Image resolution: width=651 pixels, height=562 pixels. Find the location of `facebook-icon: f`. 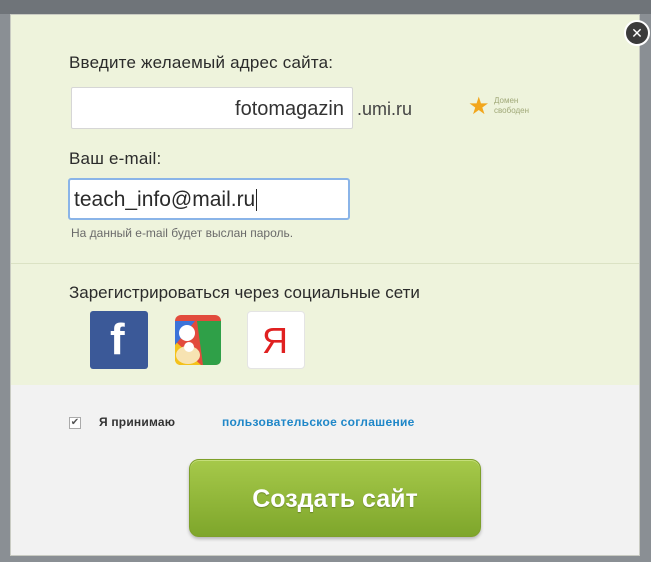

facebook-icon: f is located at coordinates (117, 339).